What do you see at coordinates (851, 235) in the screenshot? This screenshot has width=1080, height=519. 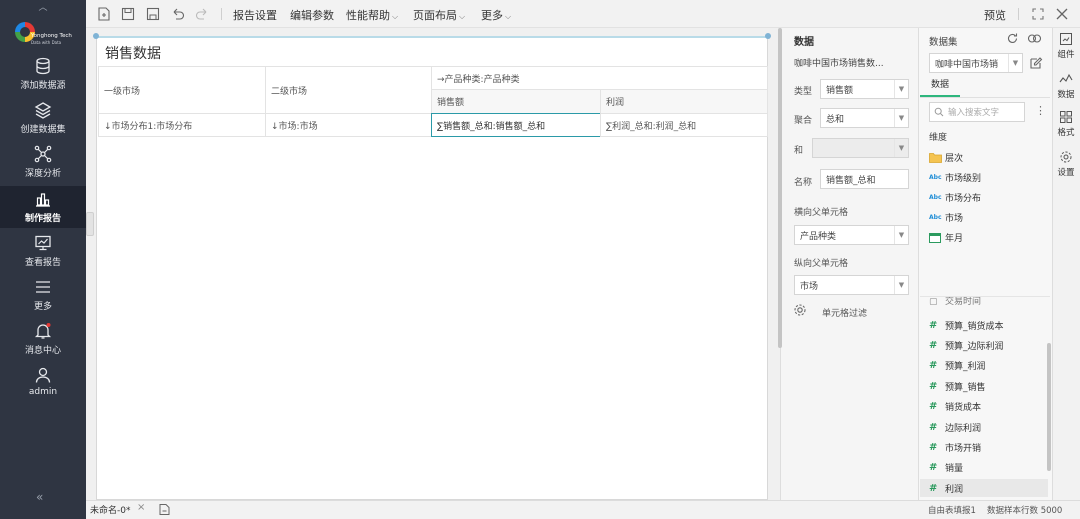 I see `h-parent-select: 产品种类 ▼` at bounding box center [851, 235].